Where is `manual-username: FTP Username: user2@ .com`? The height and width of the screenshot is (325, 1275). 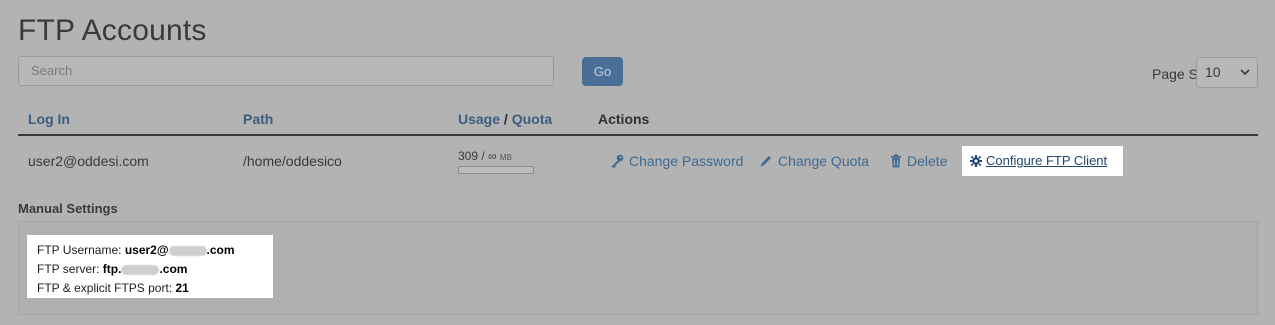 manual-username: FTP Username: user2@ .com is located at coordinates (136, 250).